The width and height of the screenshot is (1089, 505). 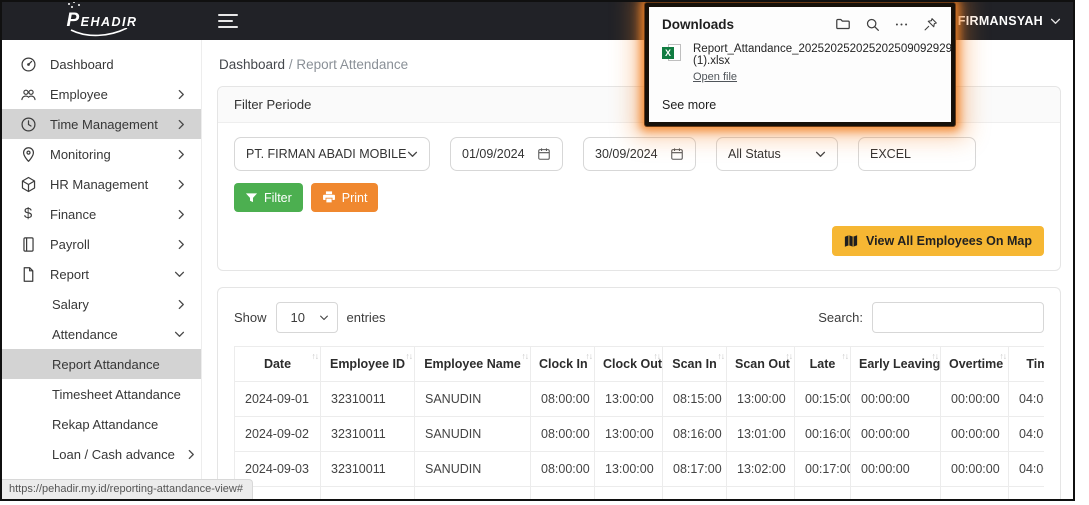 I want to click on downloads-toolbar, so click(x=886, y=24).